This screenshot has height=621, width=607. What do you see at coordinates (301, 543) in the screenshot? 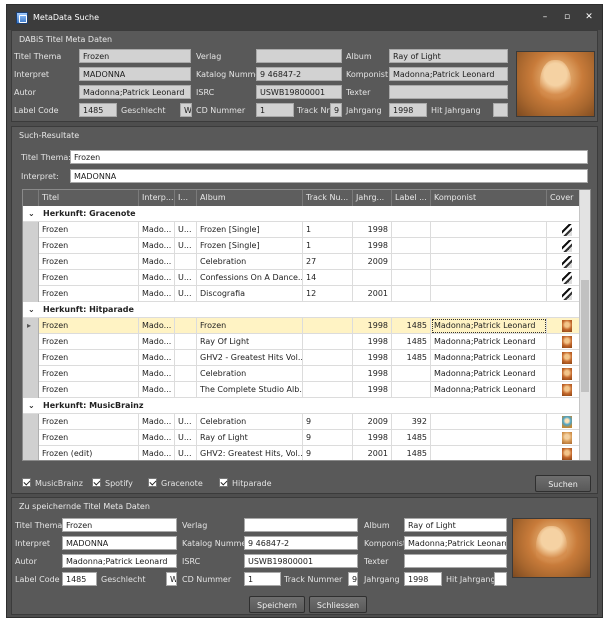
I see `save-katalog-field: 9 46847-2` at bounding box center [301, 543].